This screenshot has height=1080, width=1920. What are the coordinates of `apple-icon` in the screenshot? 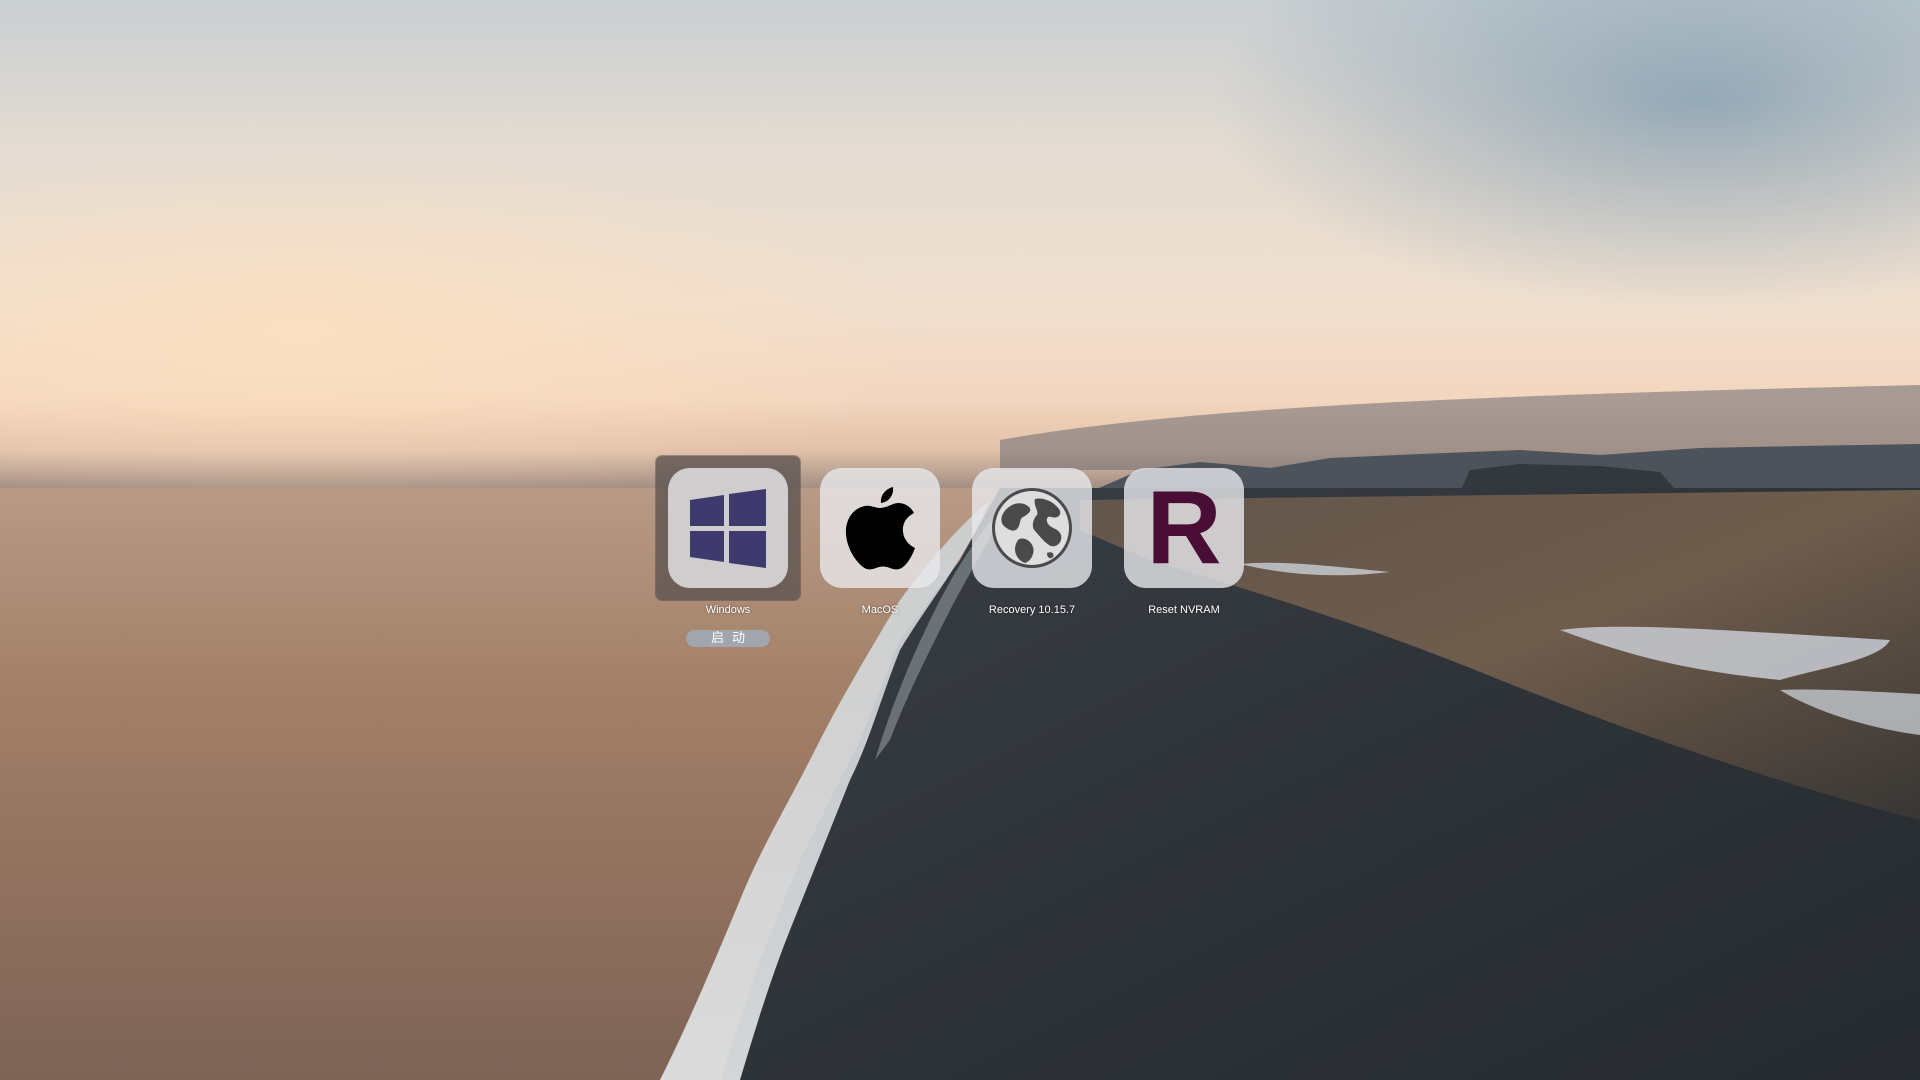 It's located at (880, 528).